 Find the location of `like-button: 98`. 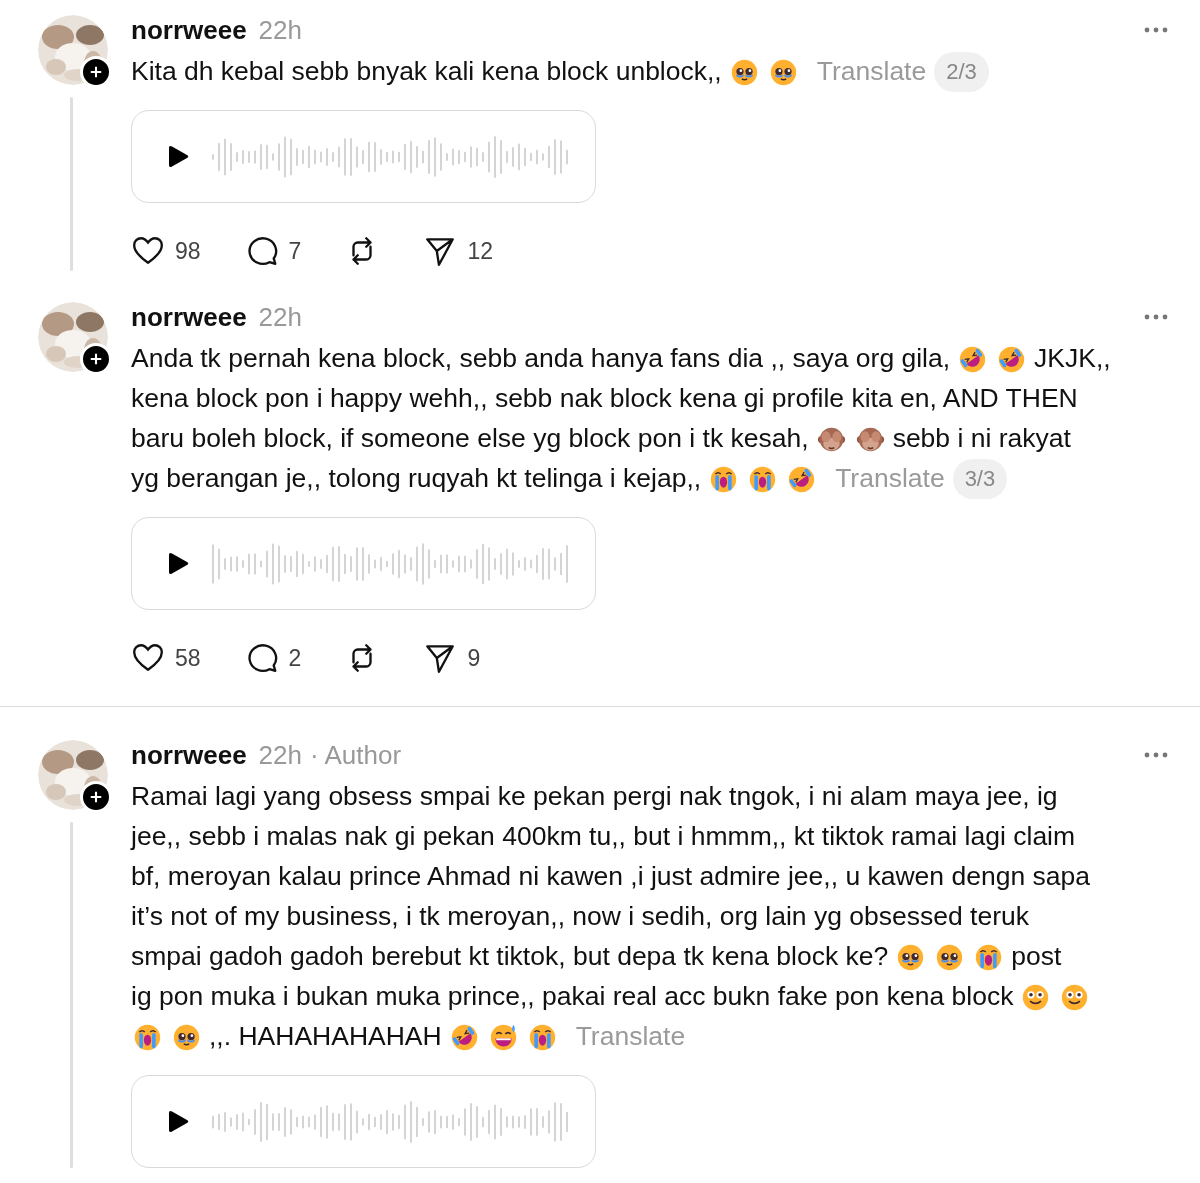

like-button: 98 is located at coordinates (166, 251).